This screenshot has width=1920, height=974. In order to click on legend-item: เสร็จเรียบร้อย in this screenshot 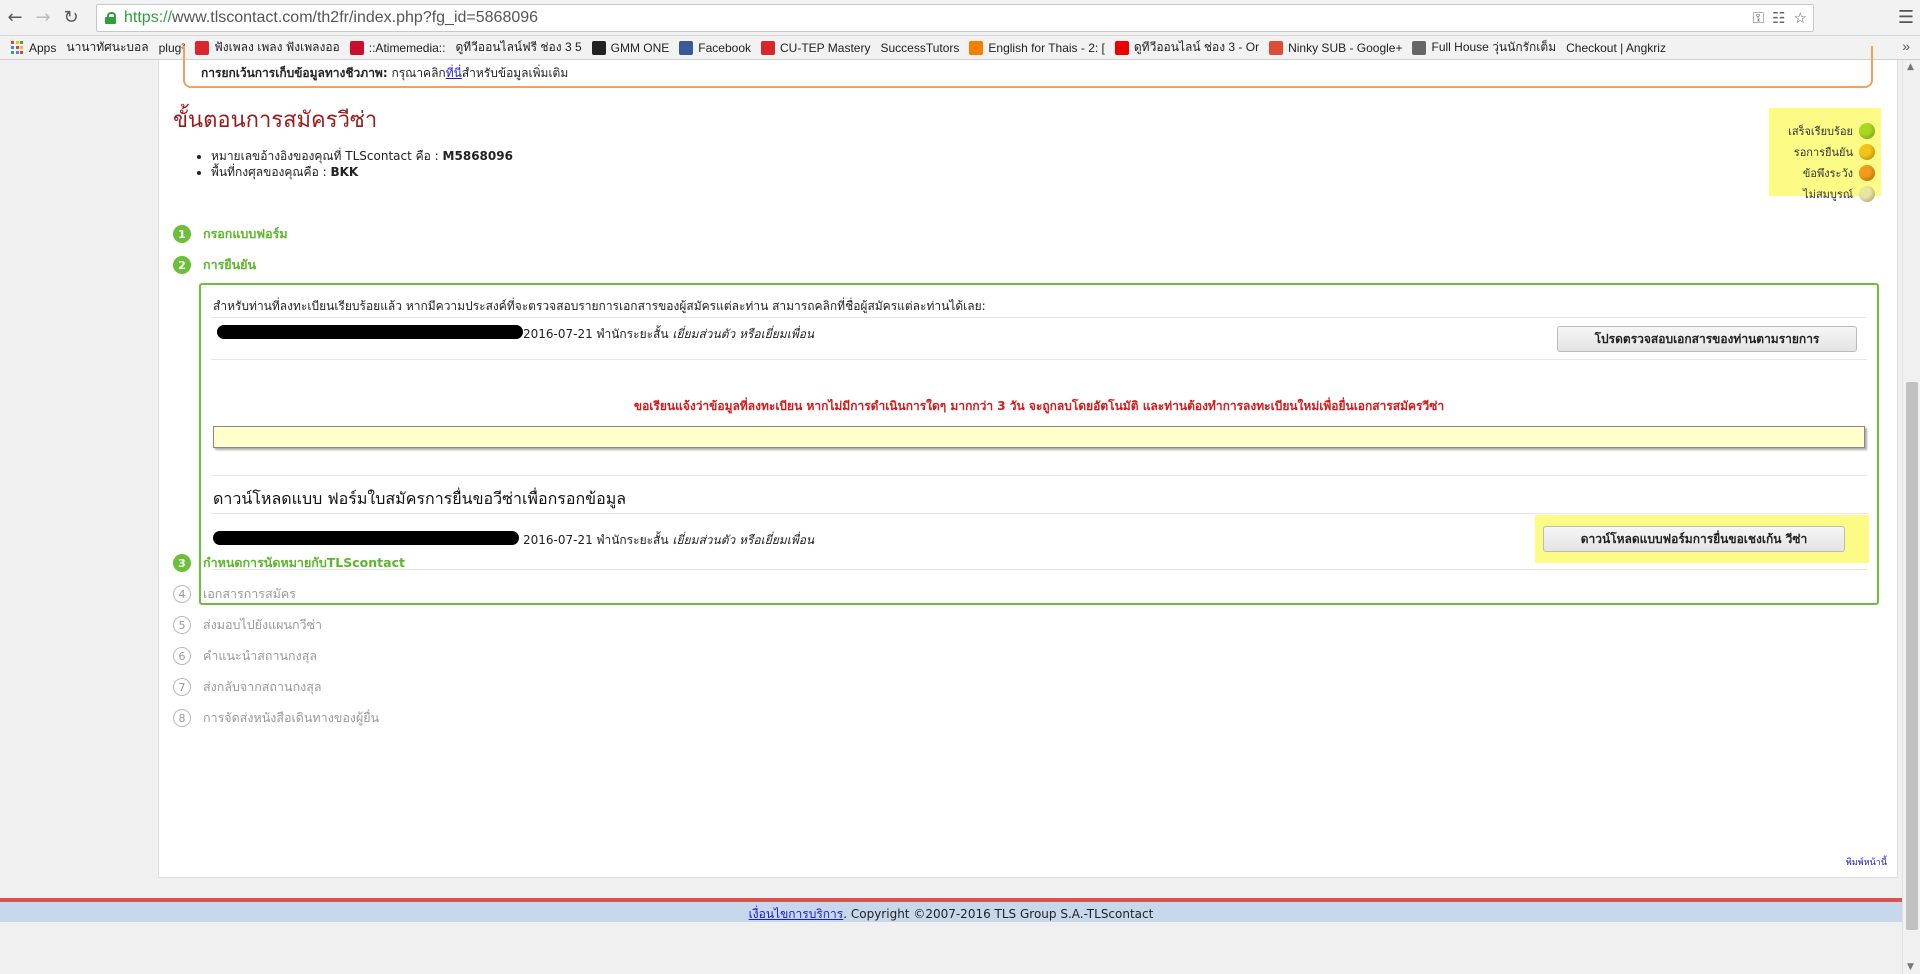, I will do `click(1822, 130)`.